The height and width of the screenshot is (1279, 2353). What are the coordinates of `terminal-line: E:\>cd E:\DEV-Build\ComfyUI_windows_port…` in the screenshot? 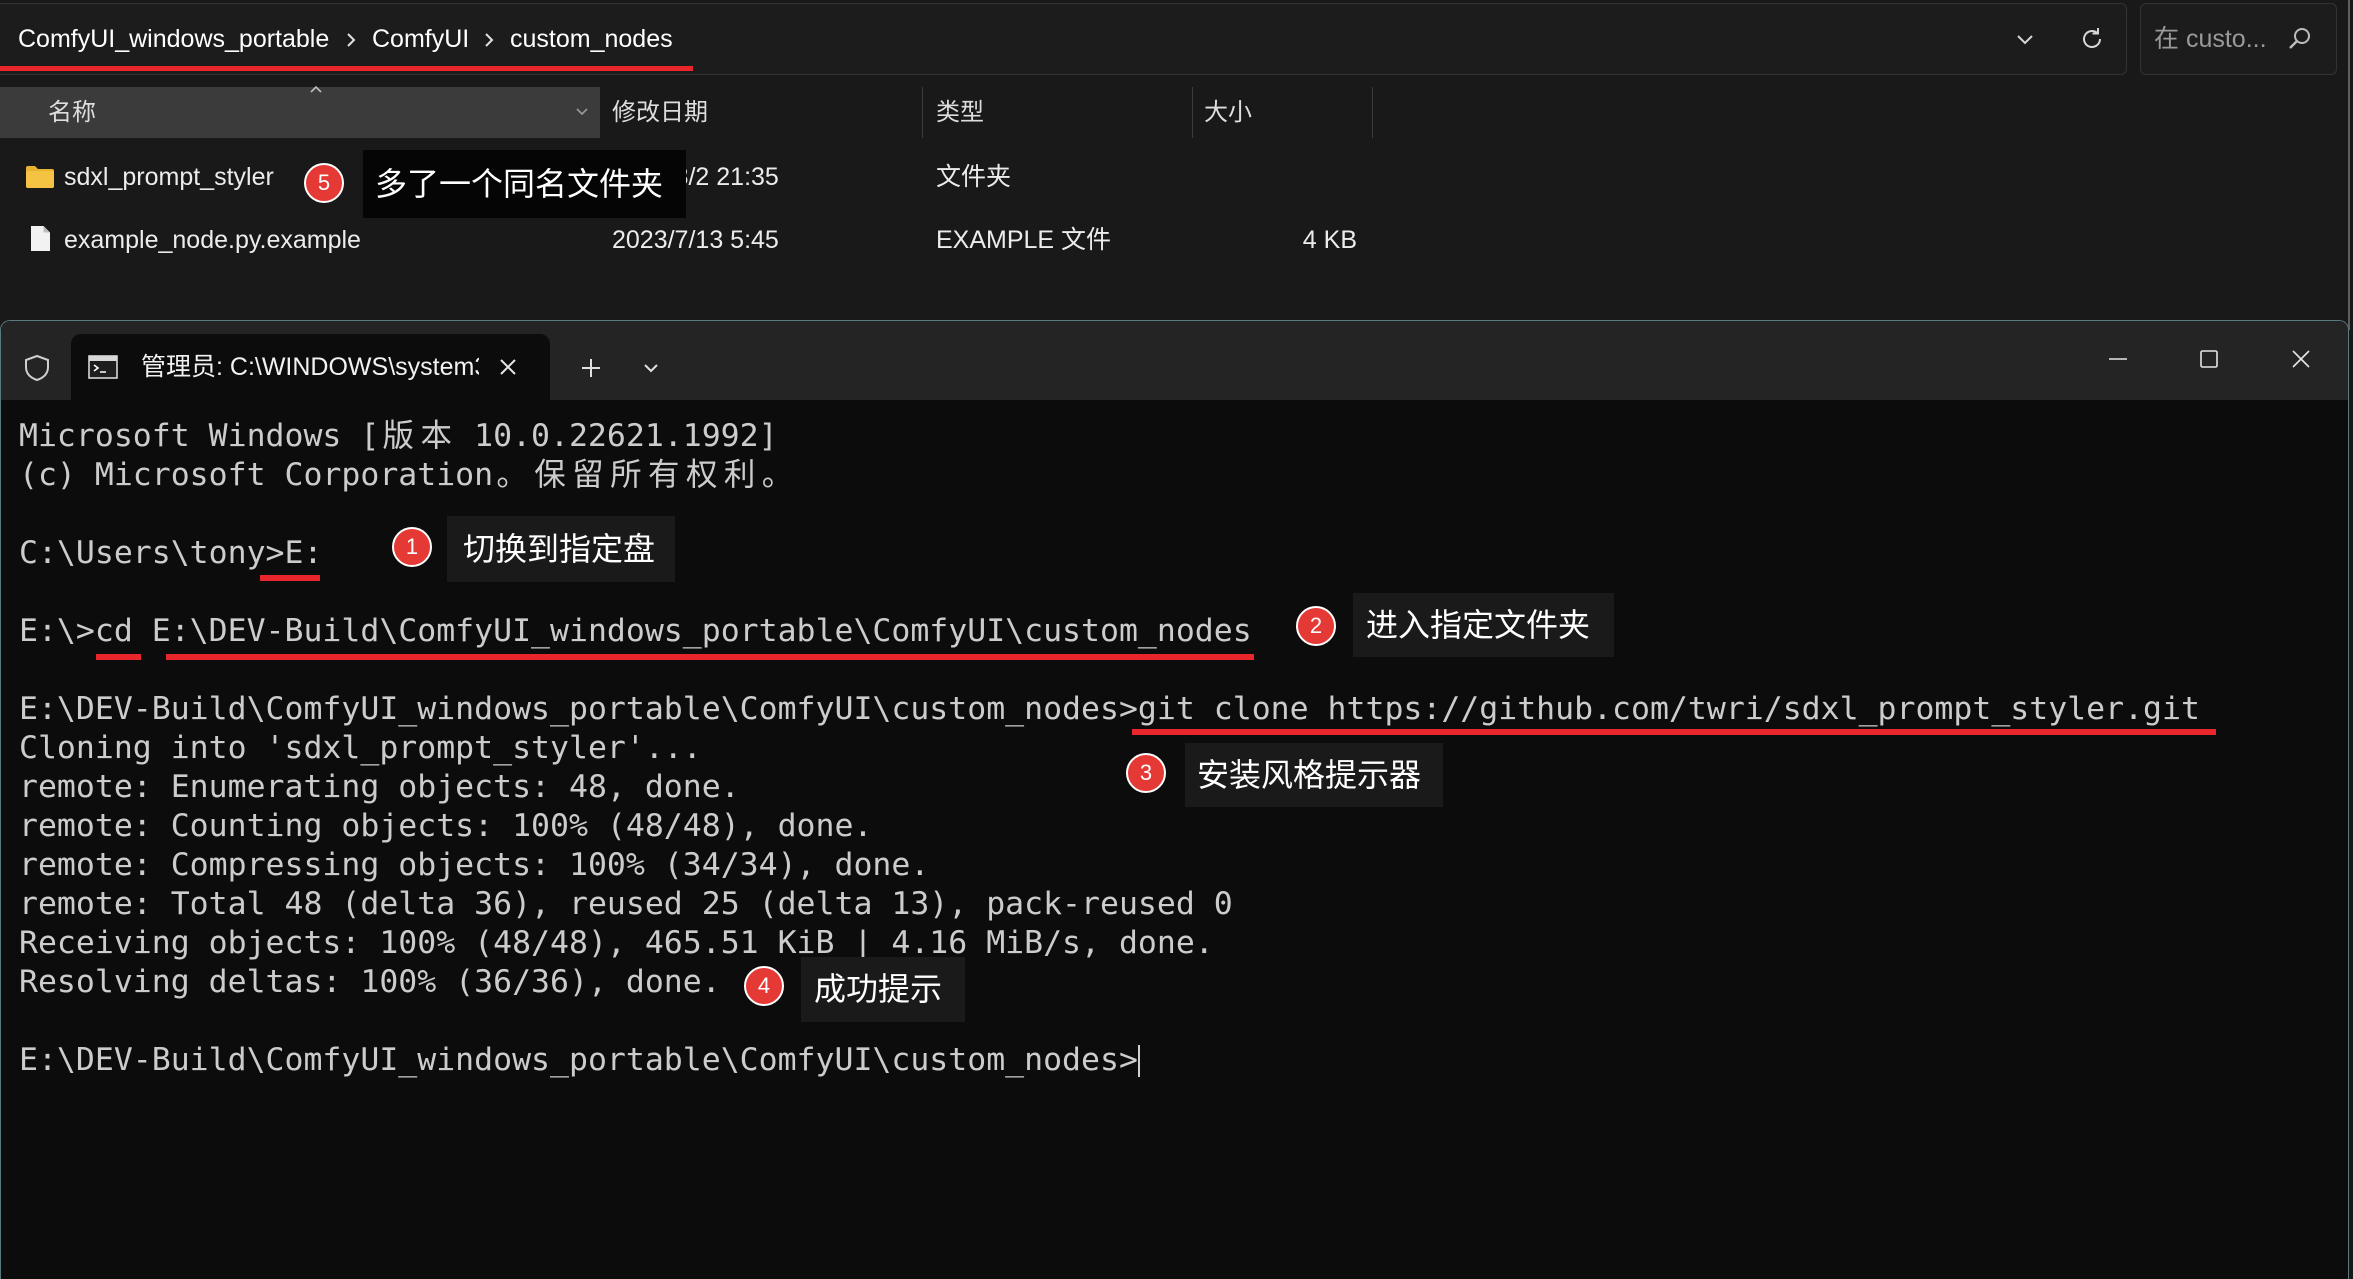 It's located at (1109, 631).